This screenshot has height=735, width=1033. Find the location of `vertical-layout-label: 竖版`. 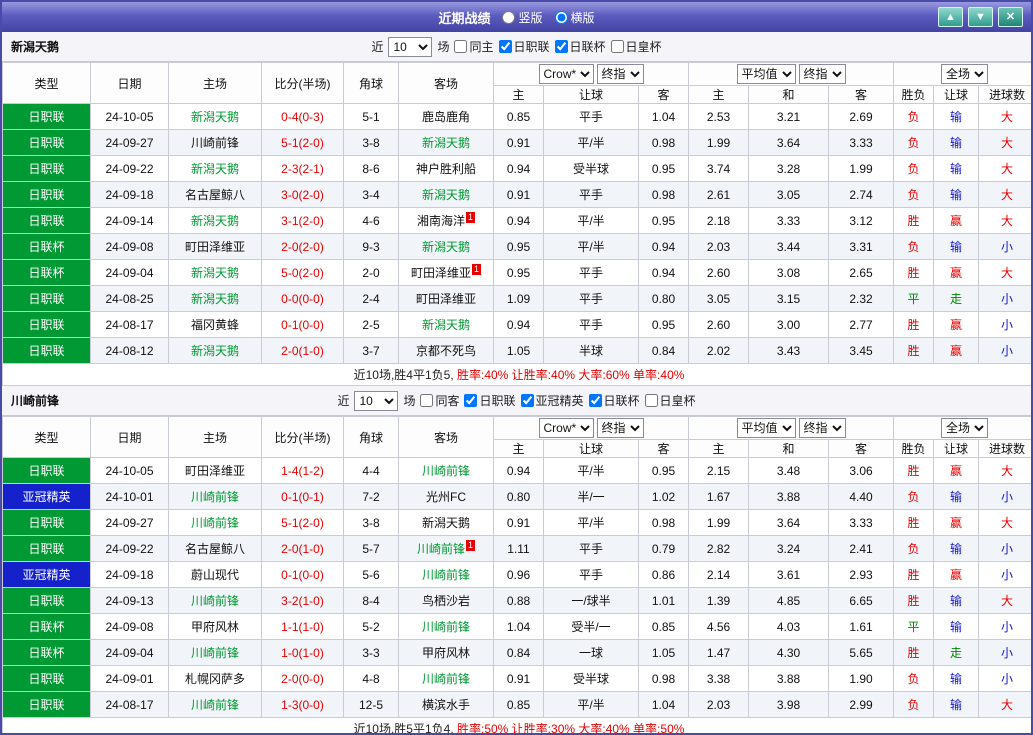

vertical-layout-label: 竖版 is located at coordinates (530, 17).